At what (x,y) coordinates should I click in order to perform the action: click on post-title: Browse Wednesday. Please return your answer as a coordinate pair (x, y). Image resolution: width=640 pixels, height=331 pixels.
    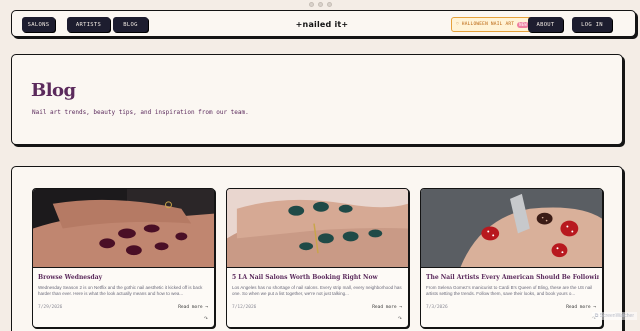
    Looking at the image, I should click on (124, 277).